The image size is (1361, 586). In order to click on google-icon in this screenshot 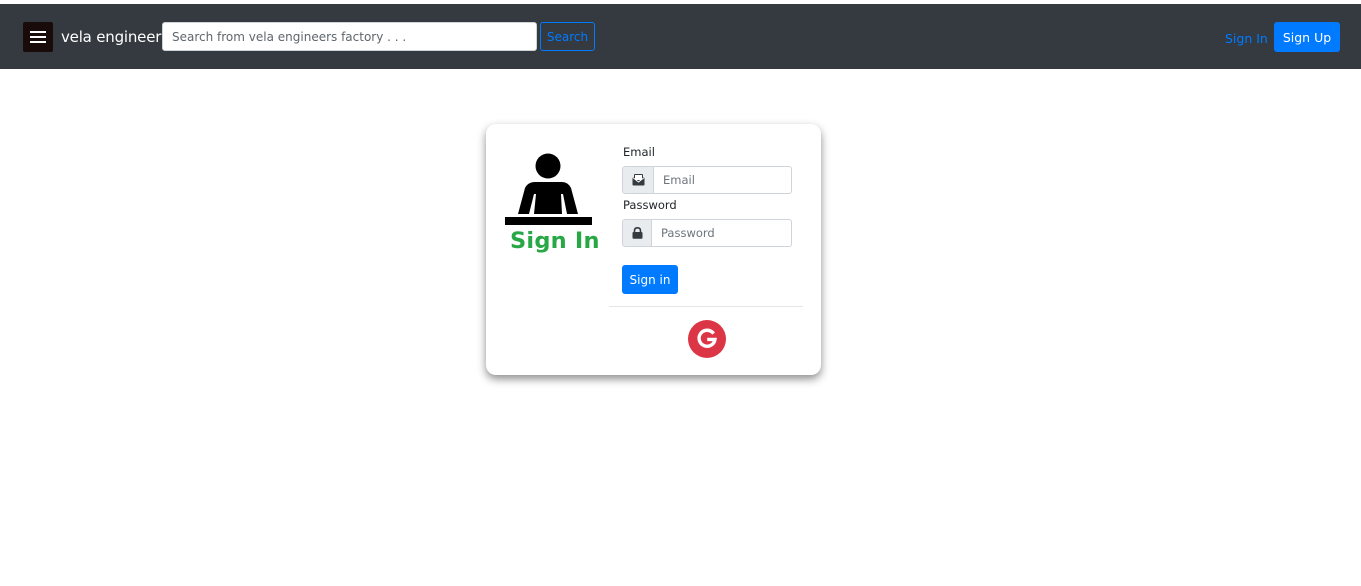, I will do `click(707, 338)`.